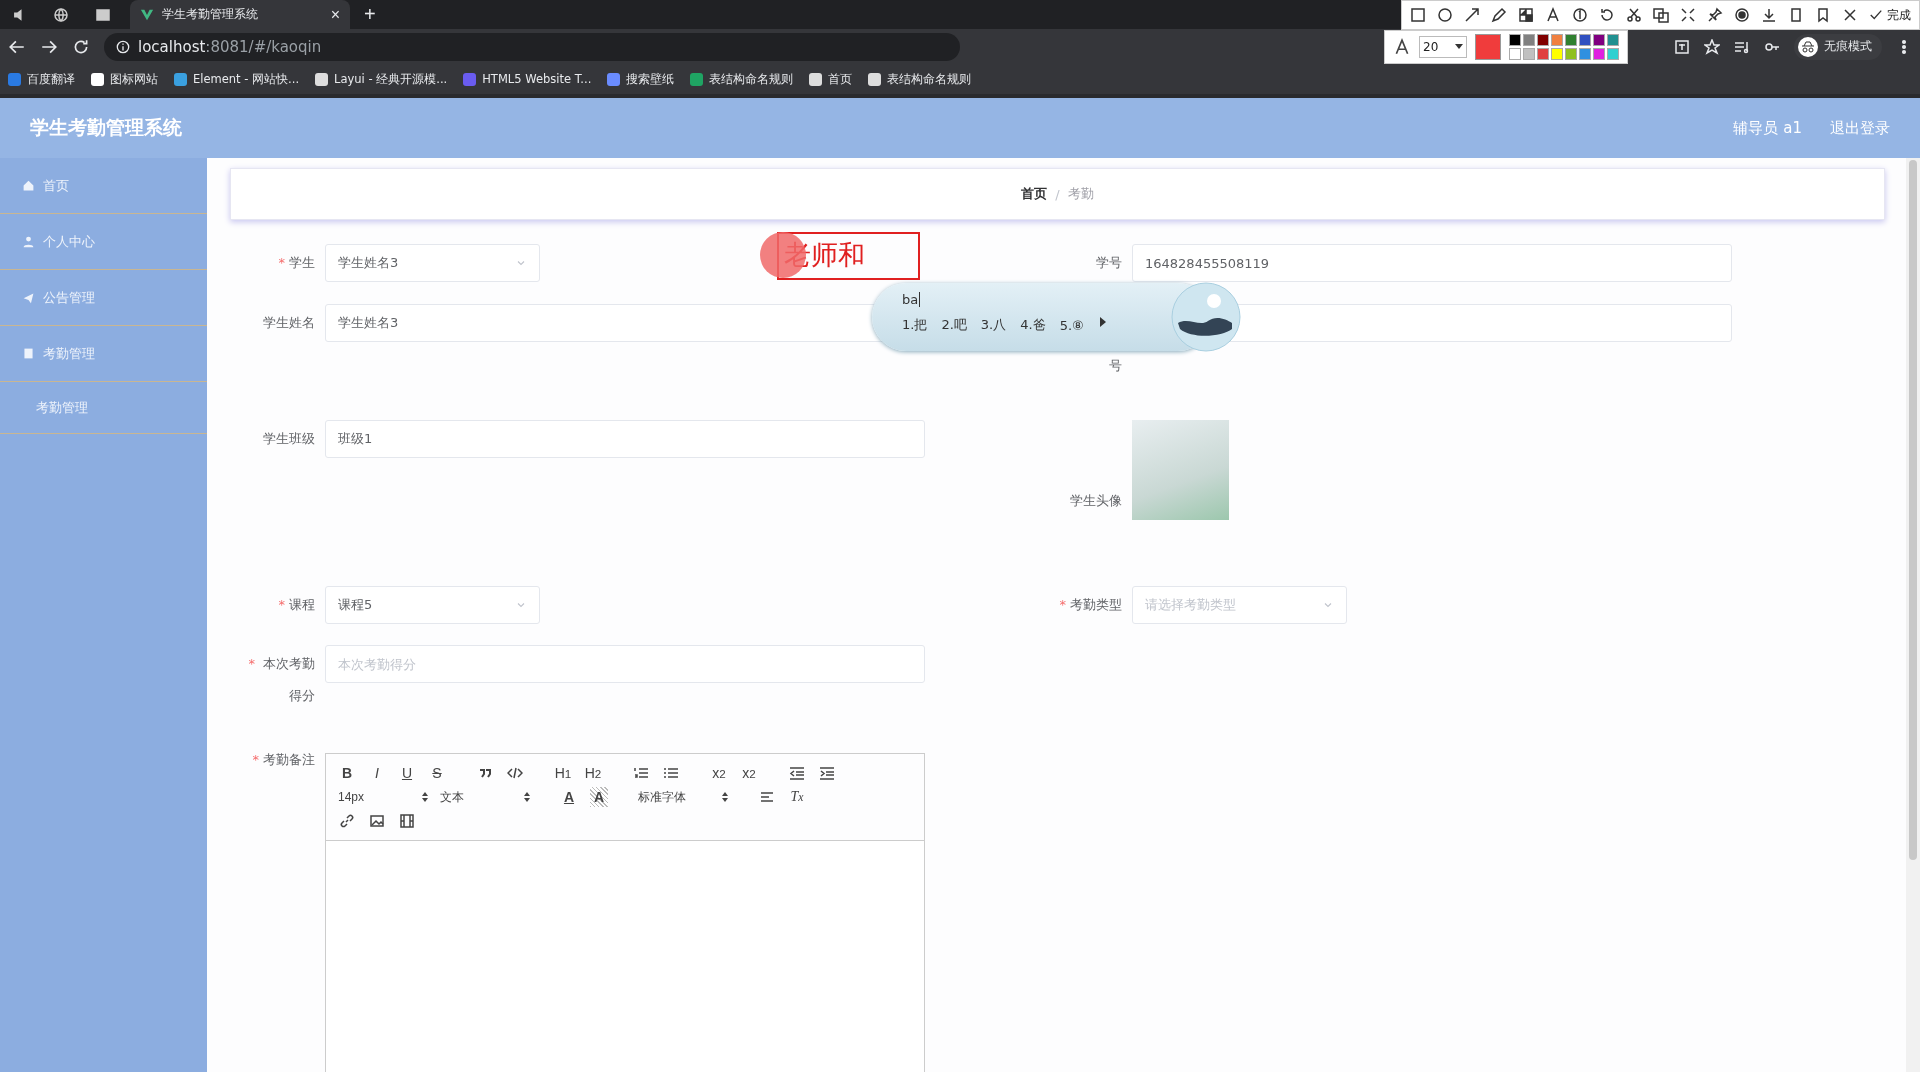 Image resolution: width=1920 pixels, height=1072 pixels. I want to click on field-label: 号, so click(1115, 366).